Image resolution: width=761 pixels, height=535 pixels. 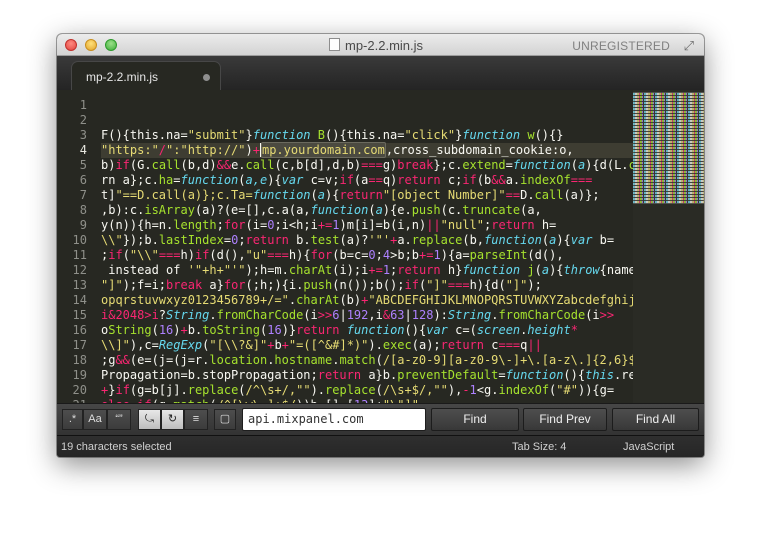 What do you see at coordinates (334, 419) in the screenshot?
I see `find-input: api.mixpanel.com` at bounding box center [334, 419].